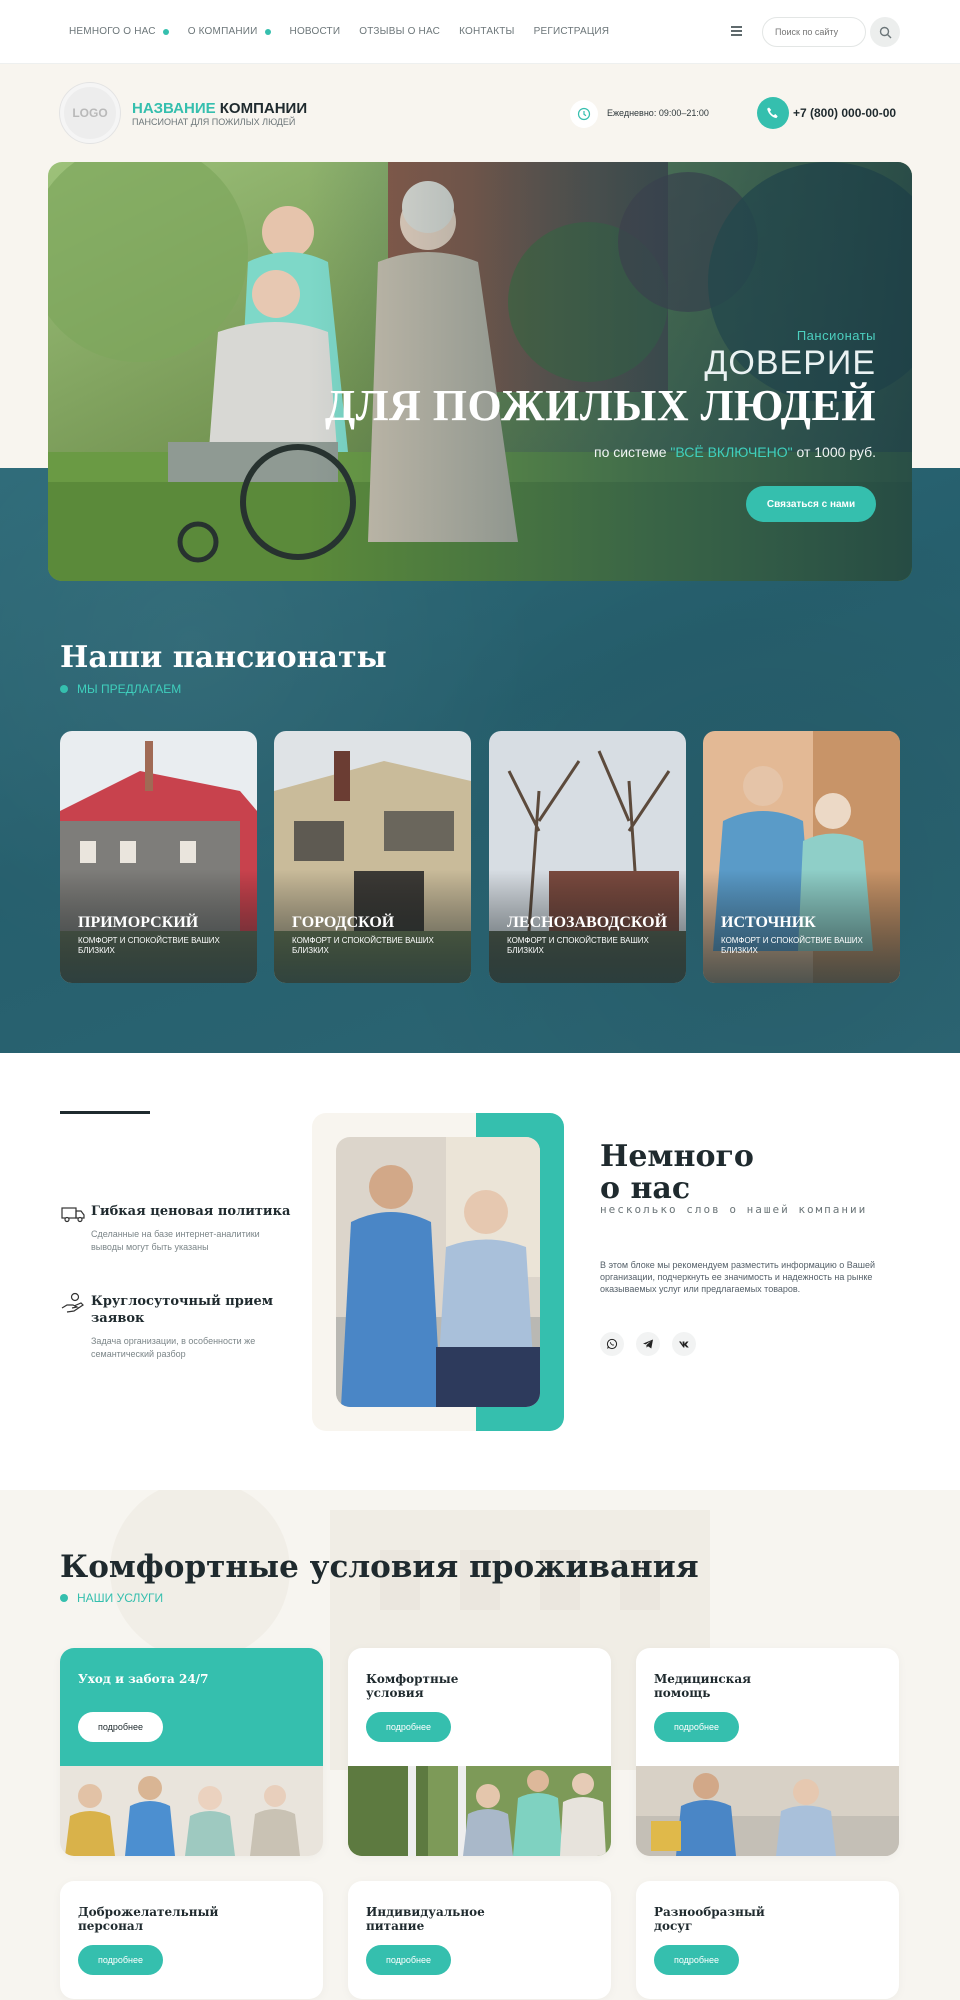 The image size is (960, 2000). Describe the element at coordinates (709, 1919) in the screenshot. I see `service-title: Разнообразный досуг` at that location.